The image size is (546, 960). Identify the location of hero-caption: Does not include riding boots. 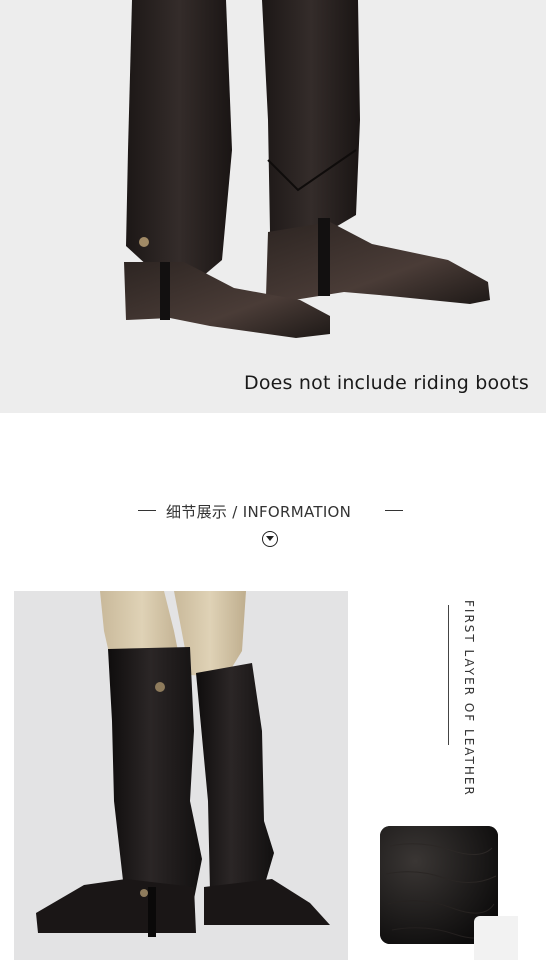
(386, 383).